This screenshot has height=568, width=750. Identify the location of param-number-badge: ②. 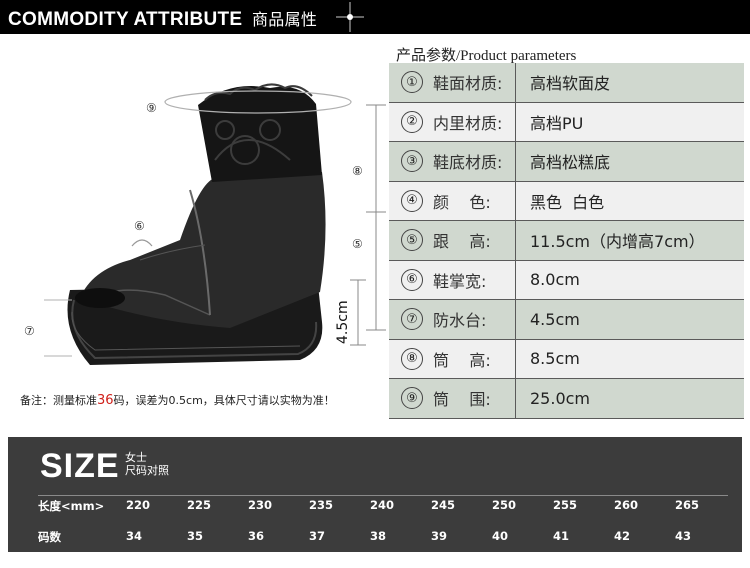
(412, 121).